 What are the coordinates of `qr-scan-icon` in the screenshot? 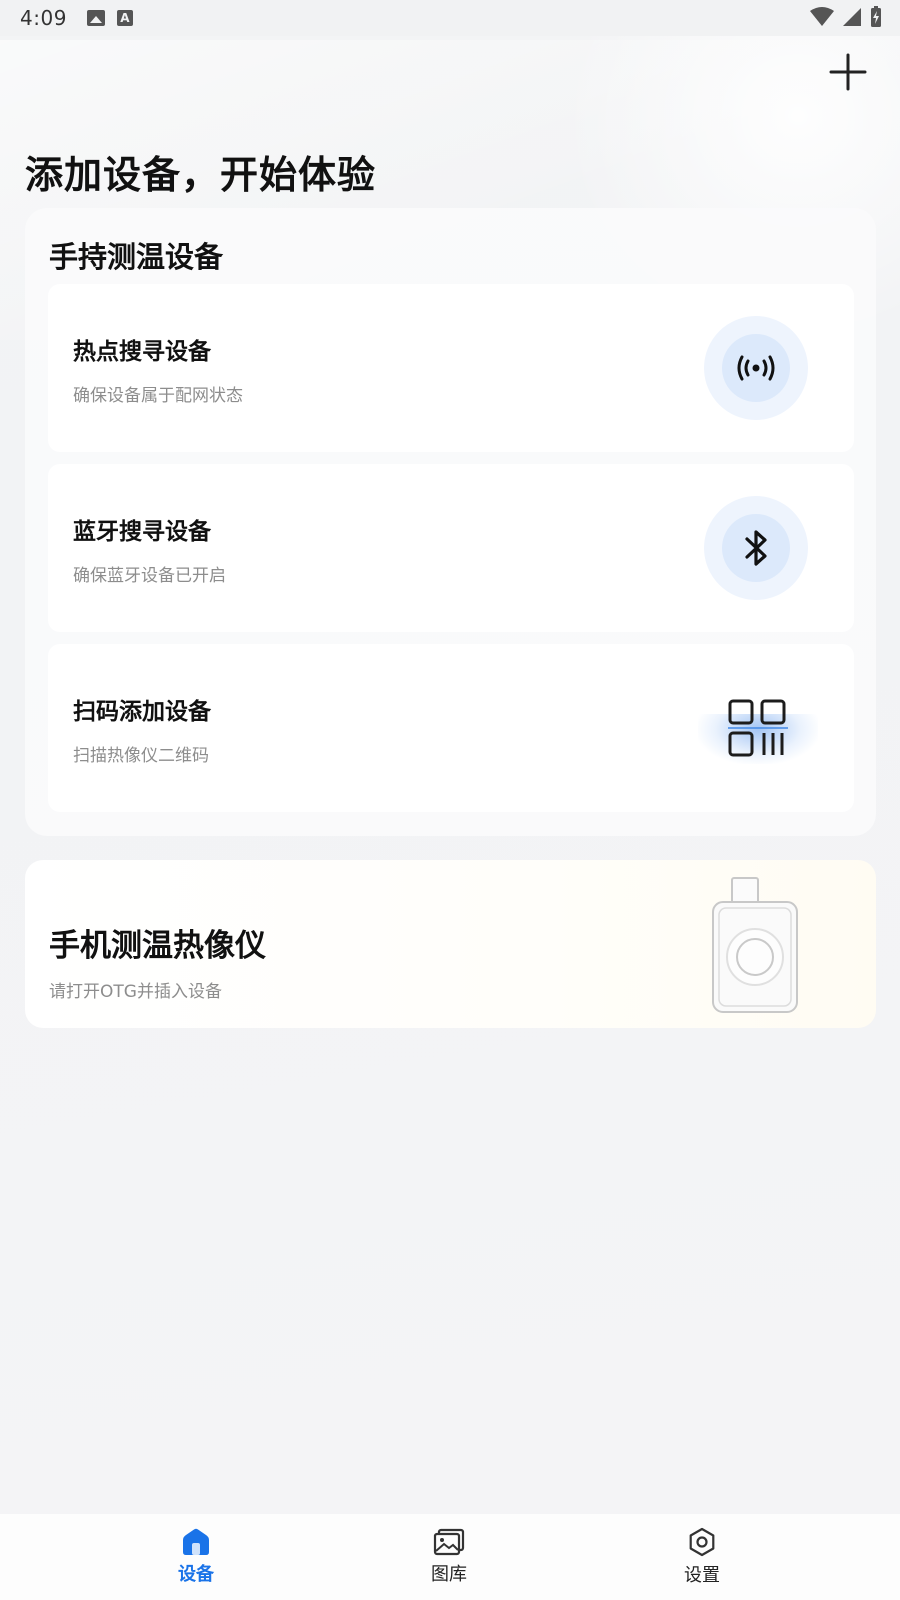 It's located at (758, 728).